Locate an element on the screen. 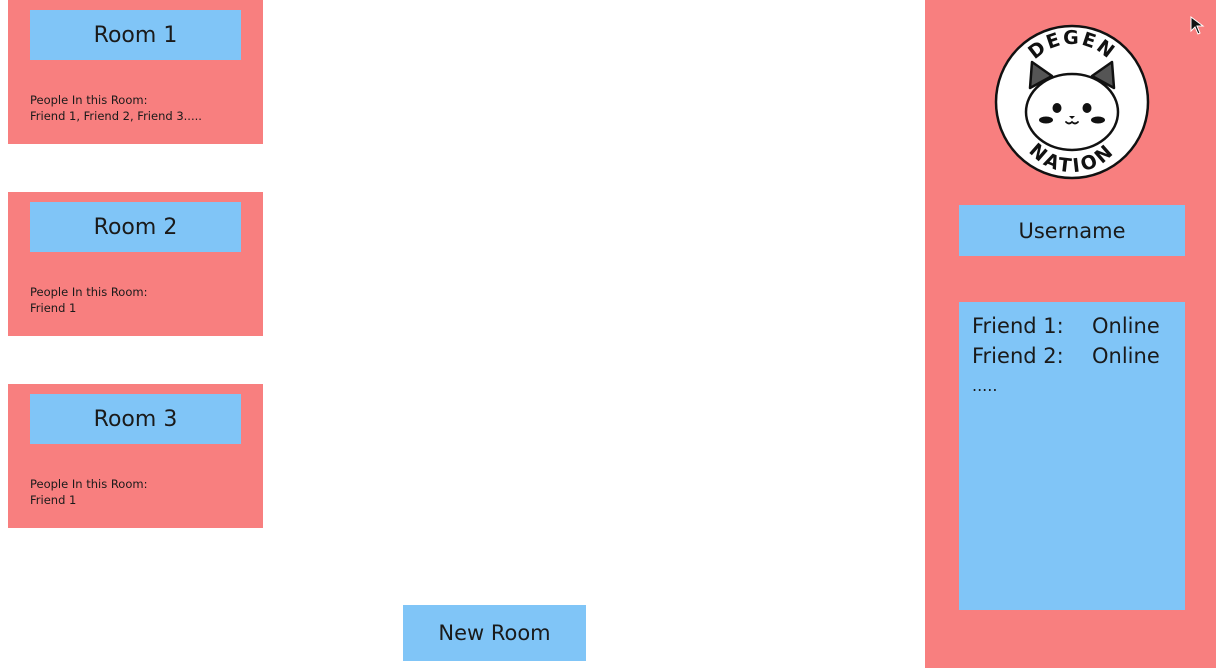 This screenshot has height=668, width=1216. friend-1-status: Online is located at coordinates (1126, 326).